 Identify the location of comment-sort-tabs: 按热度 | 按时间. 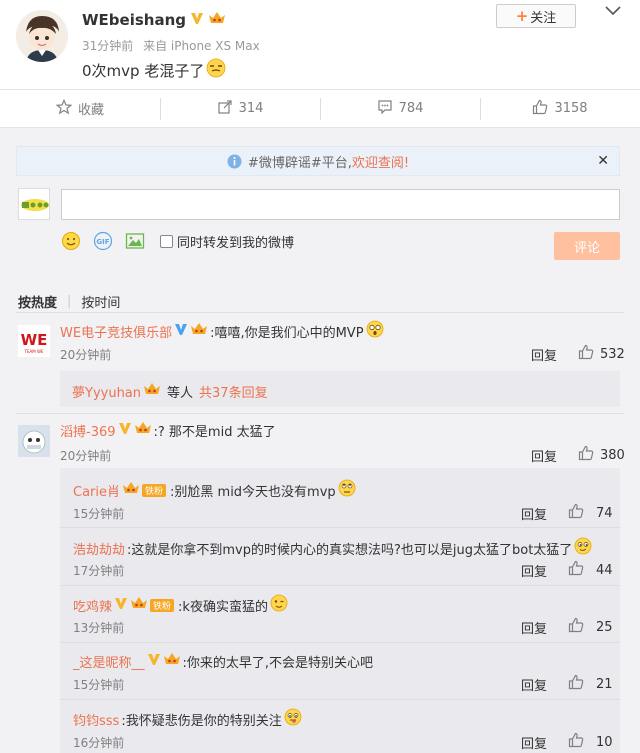
(69, 301).